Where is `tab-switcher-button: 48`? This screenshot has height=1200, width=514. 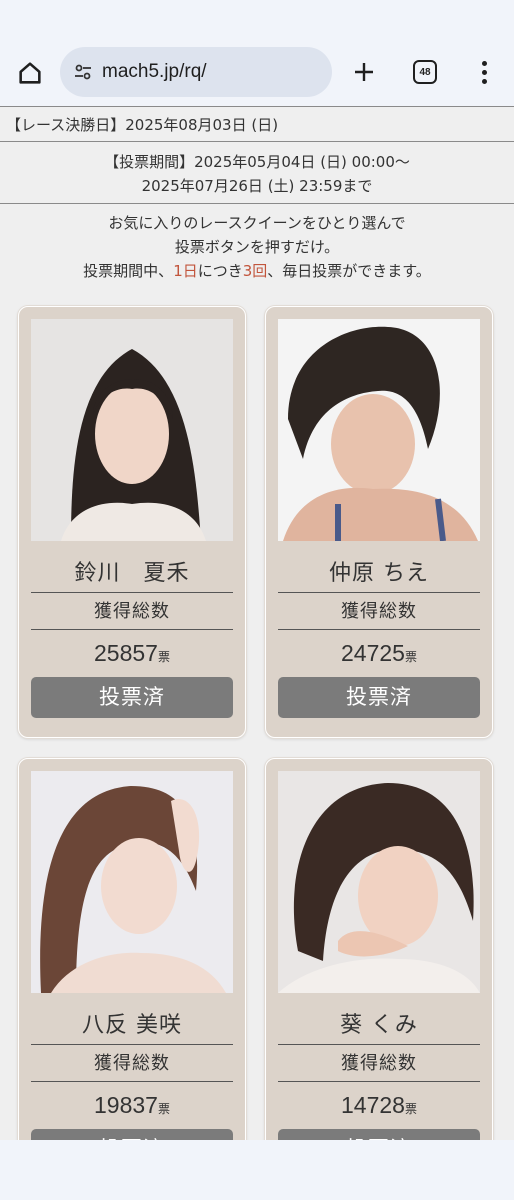
tab-switcher-button: 48 is located at coordinates (425, 72).